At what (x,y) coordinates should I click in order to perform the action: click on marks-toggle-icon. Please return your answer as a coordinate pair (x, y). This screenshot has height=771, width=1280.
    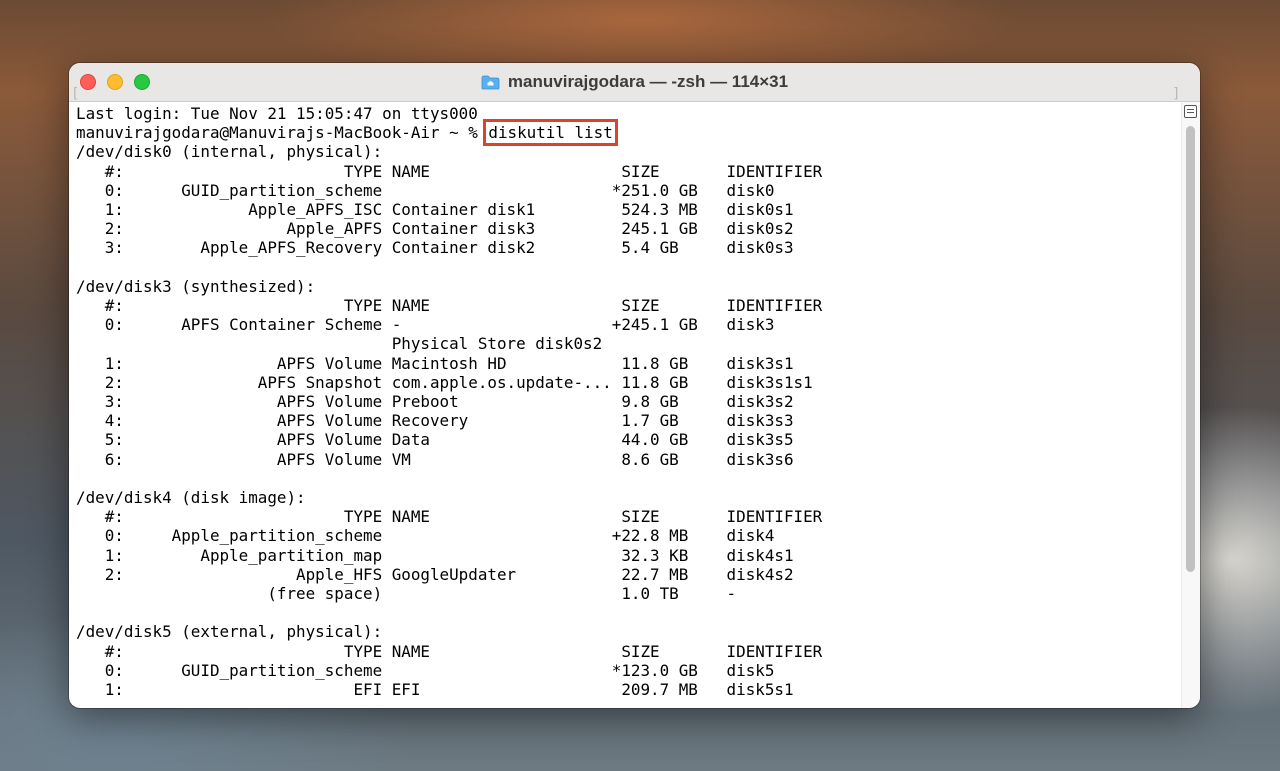
    Looking at the image, I should click on (1190, 111).